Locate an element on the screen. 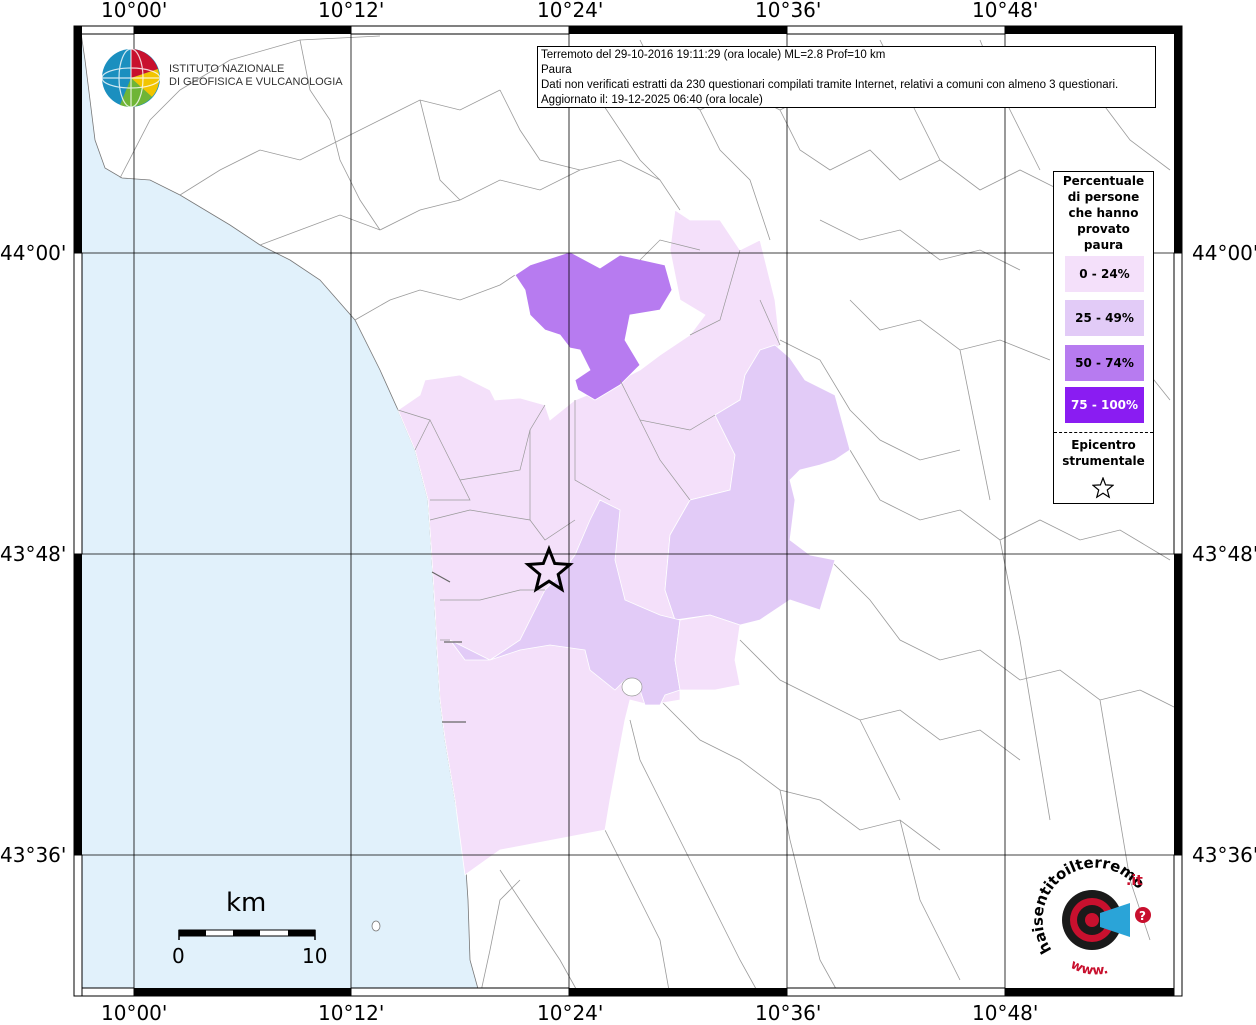  lat-label-left-2: 43°36' is located at coordinates (33, 855).